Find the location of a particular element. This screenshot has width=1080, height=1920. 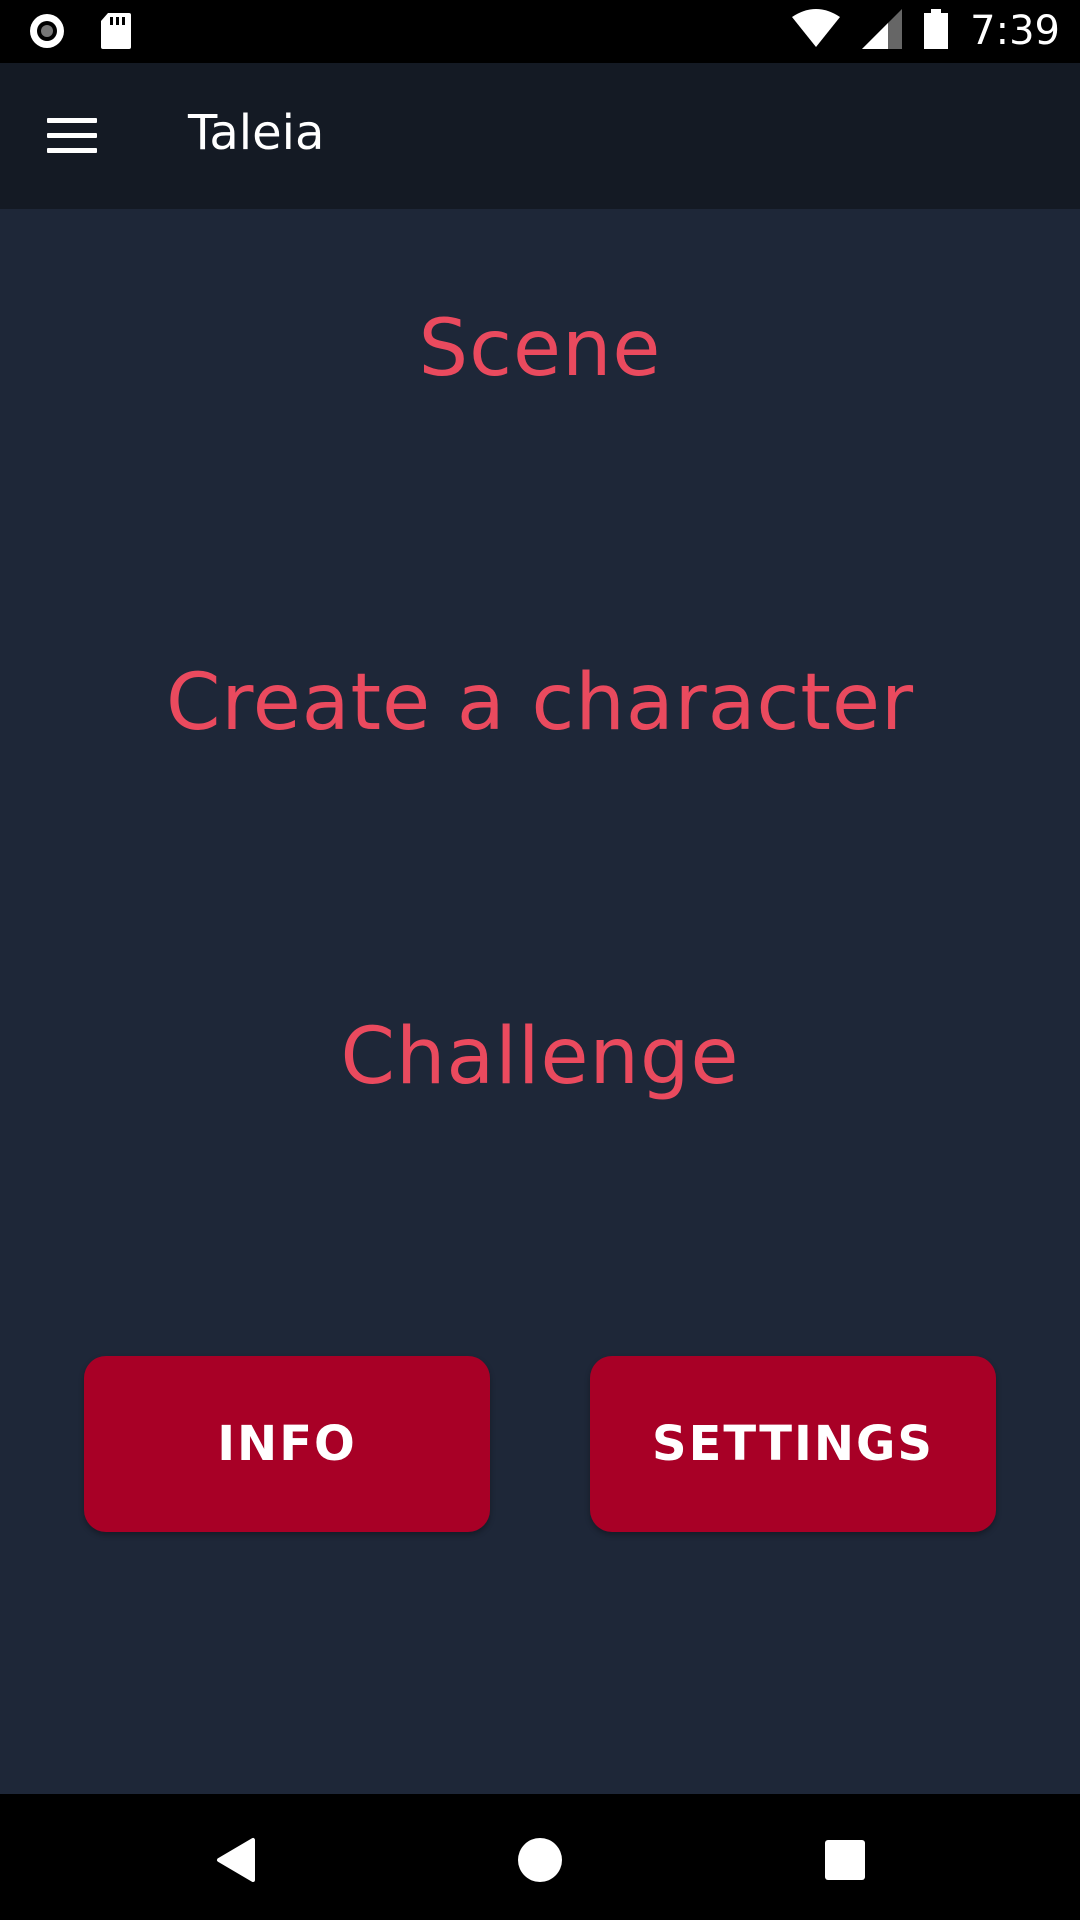

record-icon is located at coordinates (47, 33).